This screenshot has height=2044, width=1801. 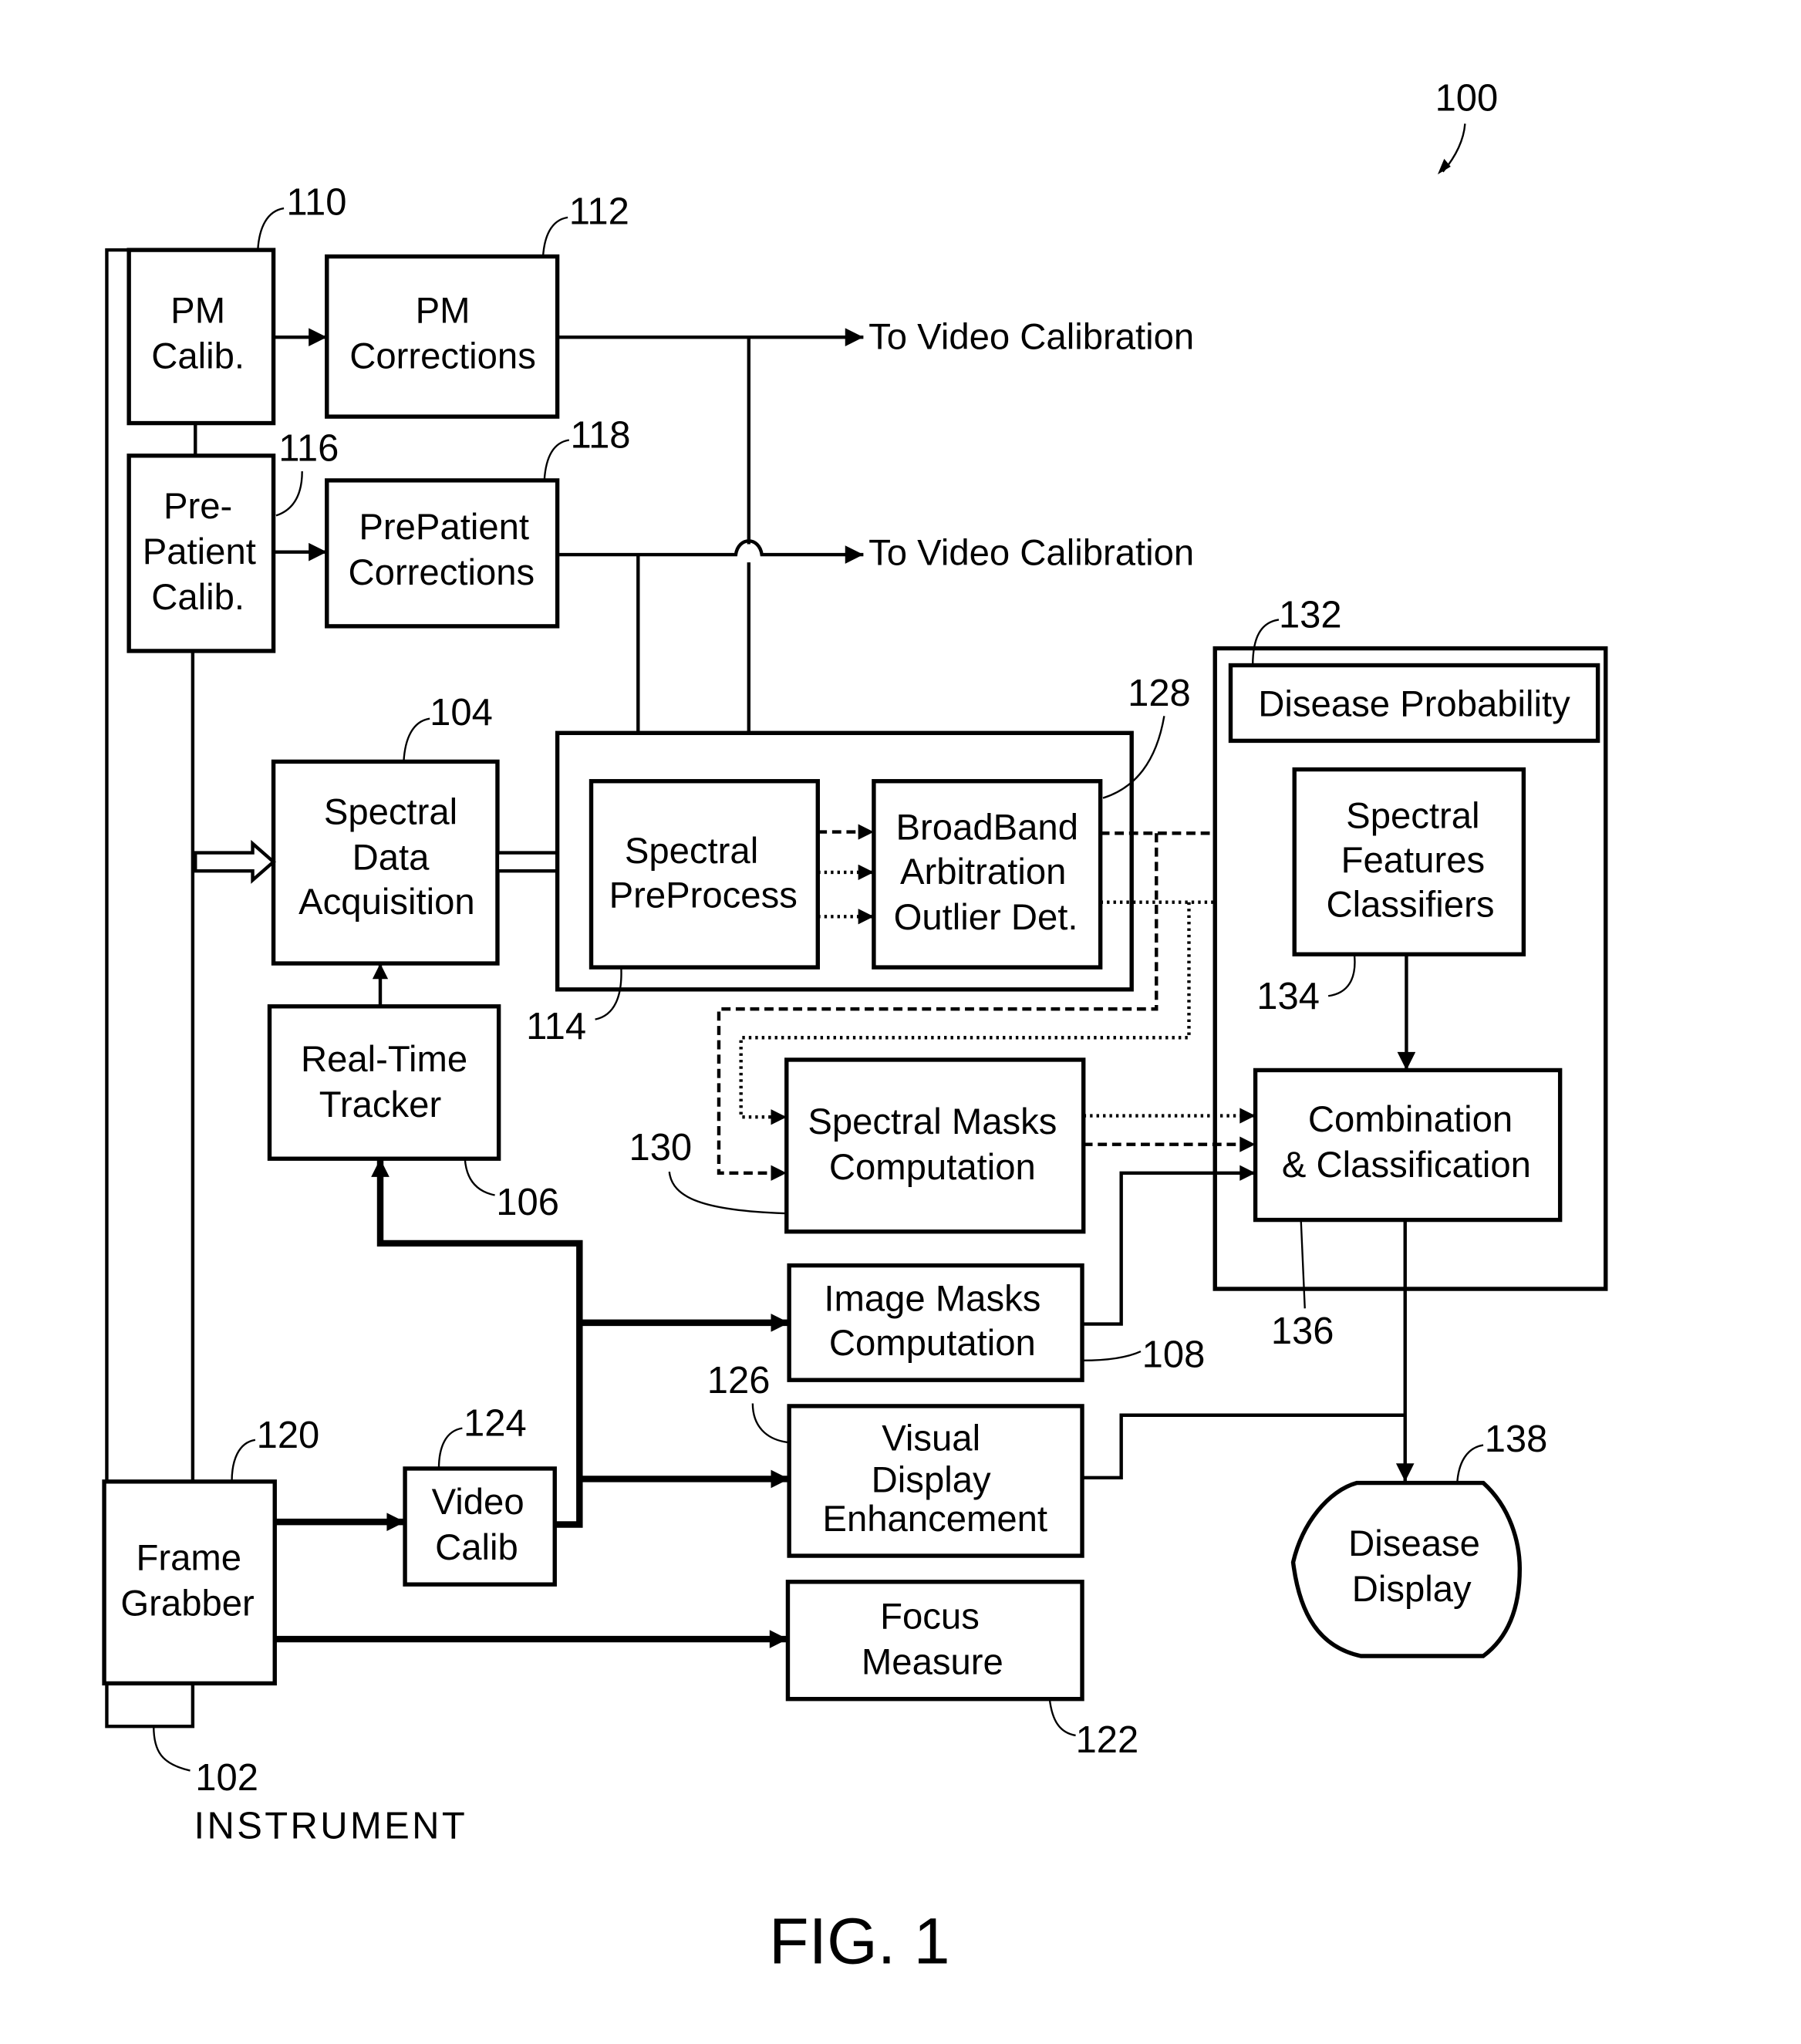 What do you see at coordinates (739, 1380) in the screenshot?
I see `visual-ref: 126` at bounding box center [739, 1380].